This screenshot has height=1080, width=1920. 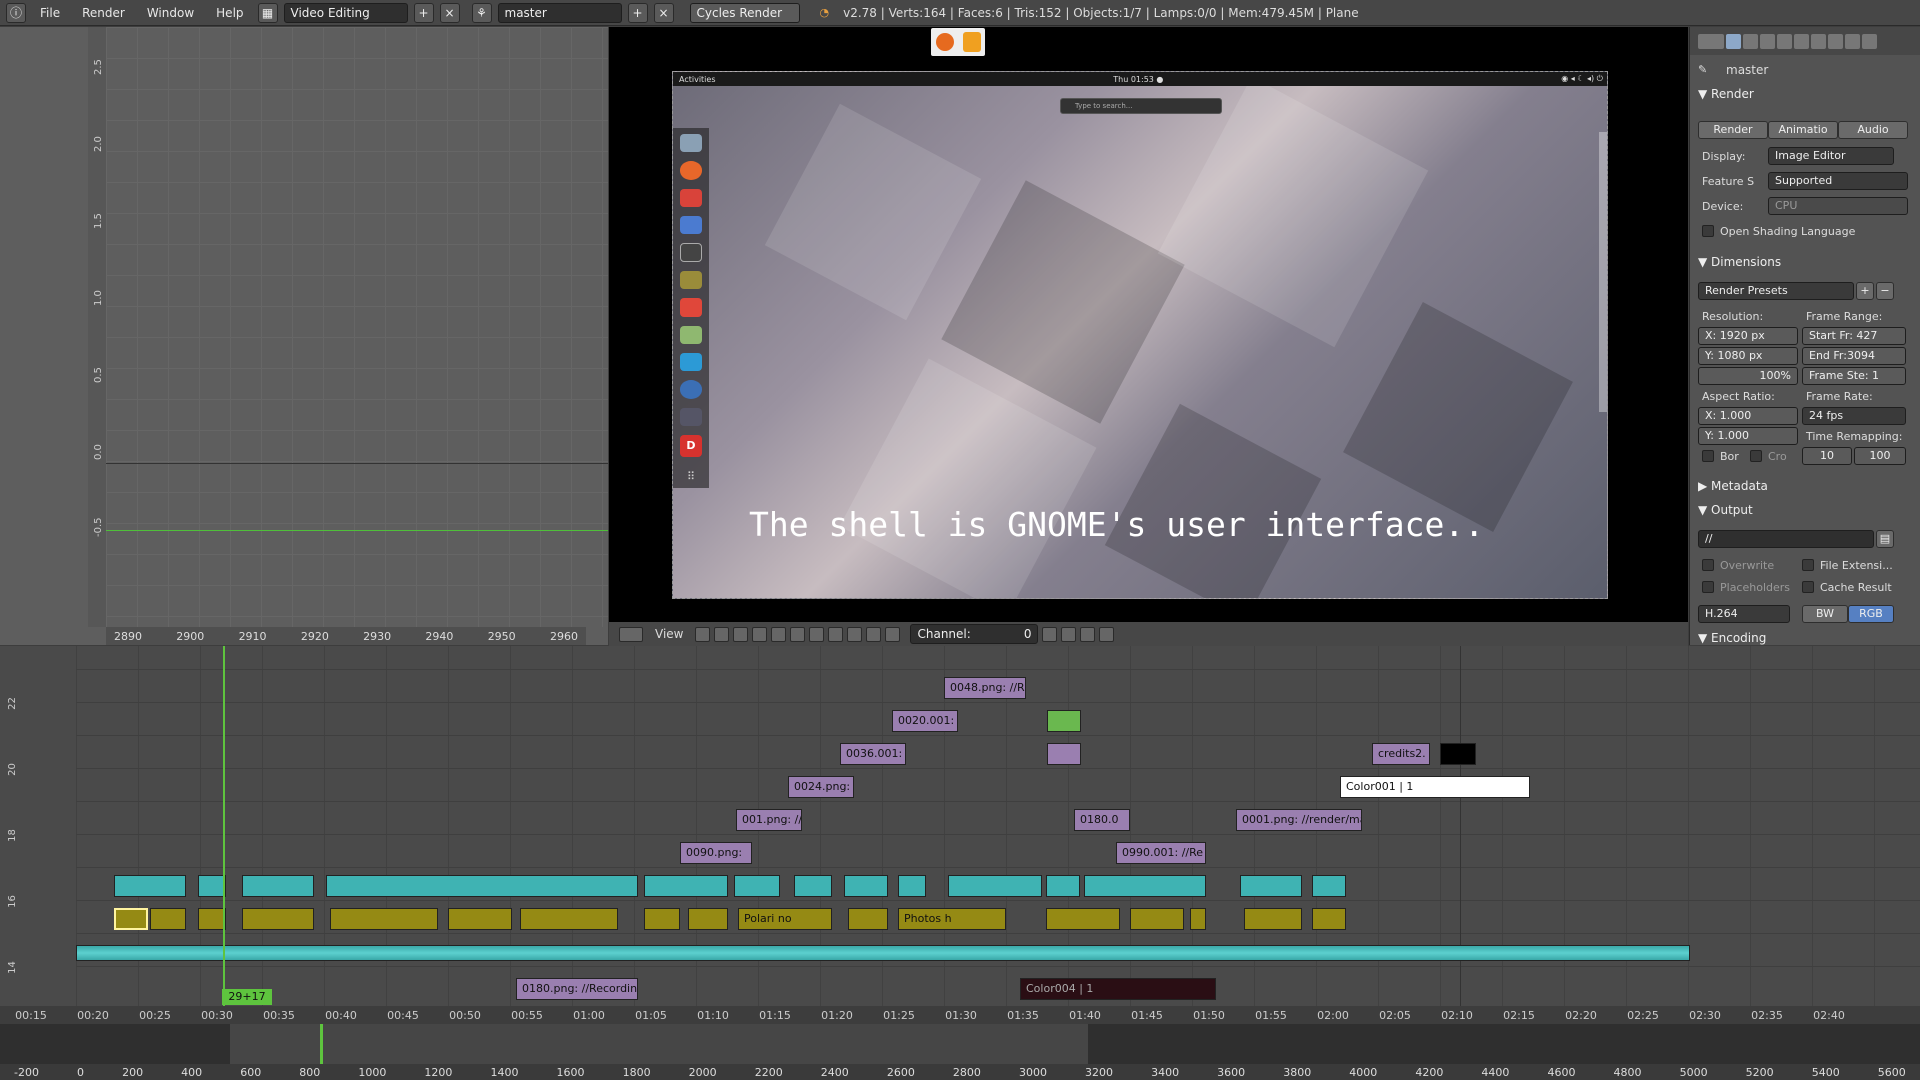 What do you see at coordinates (1869, 41) in the screenshot?
I see `material-tab-icon` at bounding box center [1869, 41].